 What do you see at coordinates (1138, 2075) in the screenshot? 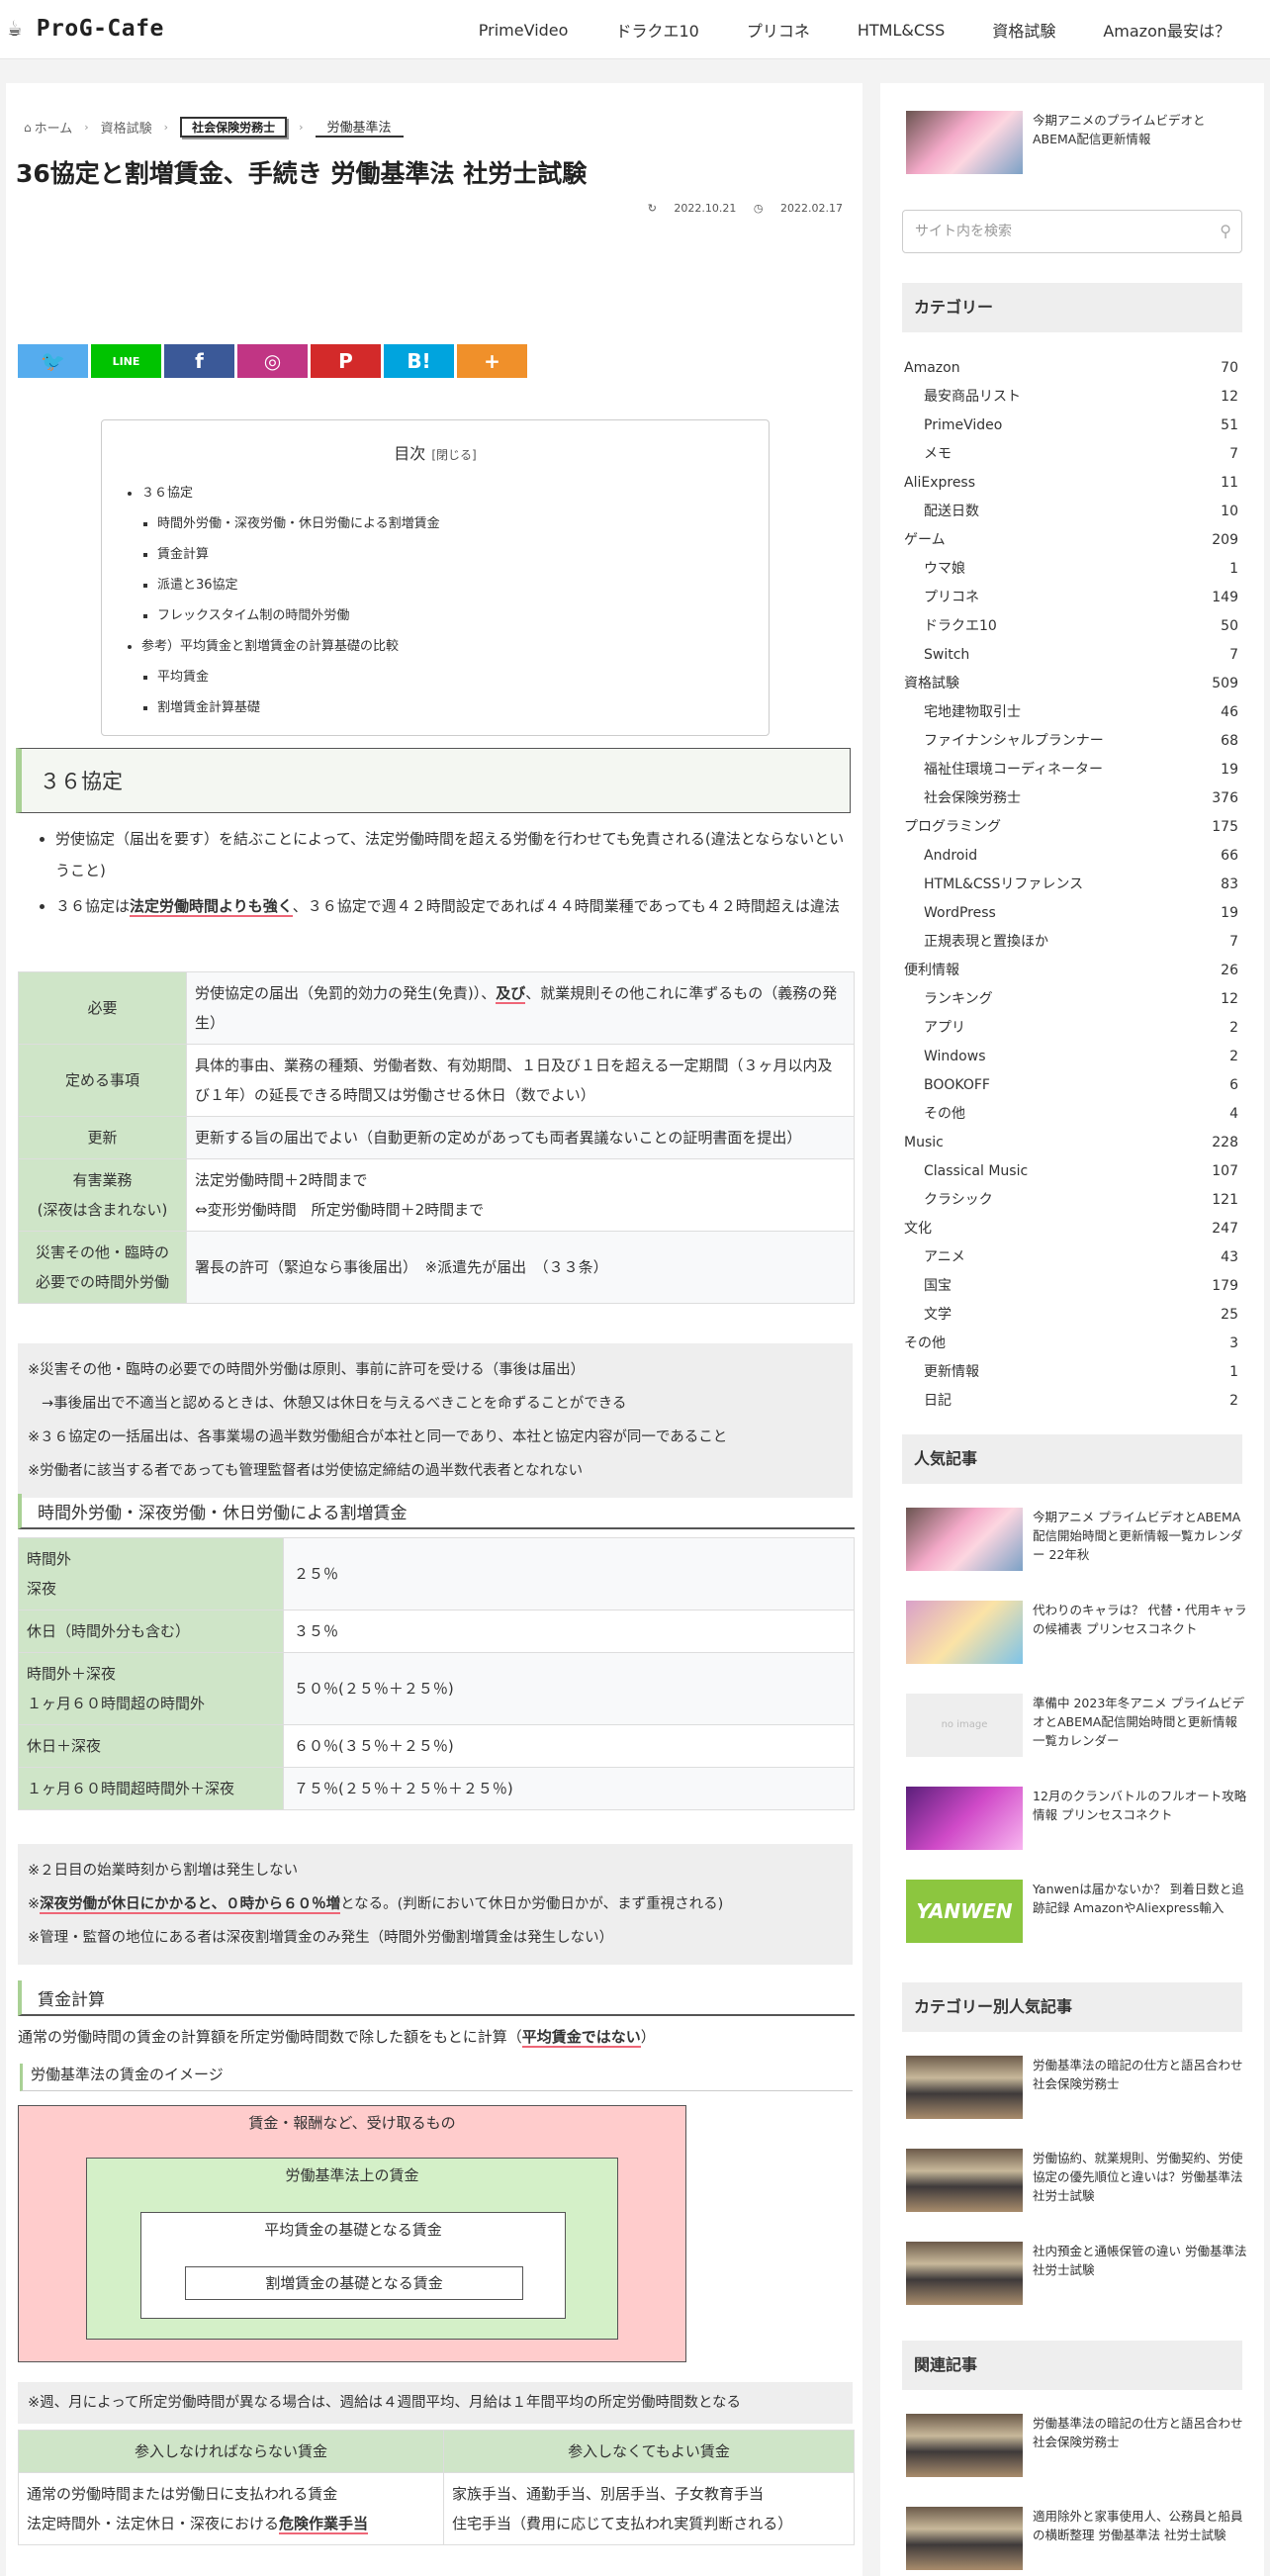
I see `post-title: 労働基準法の暗記の仕方と語呂合わせ 社会保険労務士` at bounding box center [1138, 2075].